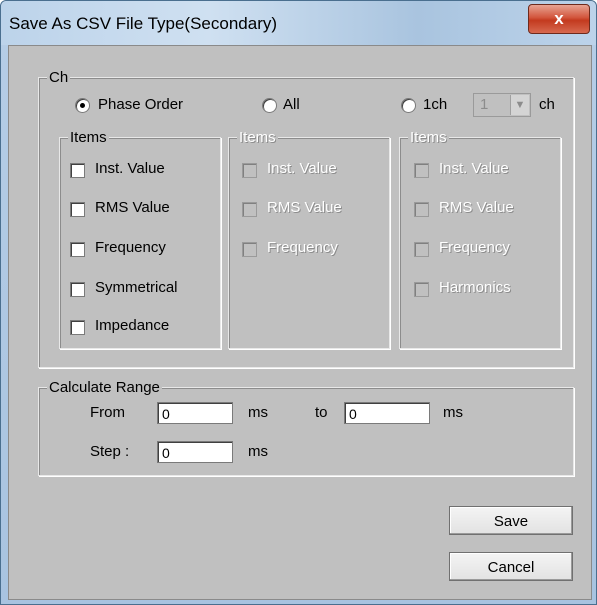 The width and height of the screenshot is (597, 605). I want to click on close-button: x, so click(559, 19).